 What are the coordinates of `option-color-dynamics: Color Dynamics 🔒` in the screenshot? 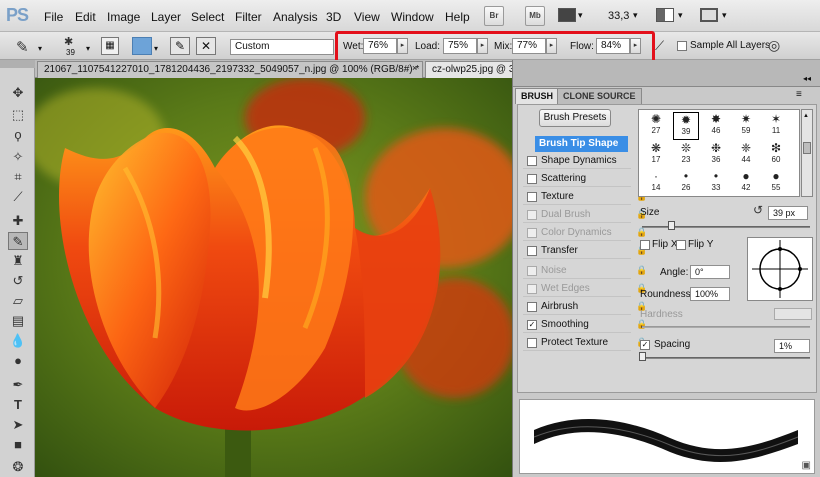 It's located at (585, 233).